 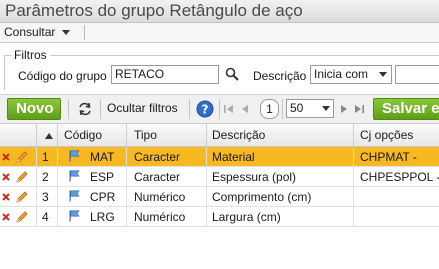 I want to click on menu-consultar-label: Consultar, so click(x=30, y=32).